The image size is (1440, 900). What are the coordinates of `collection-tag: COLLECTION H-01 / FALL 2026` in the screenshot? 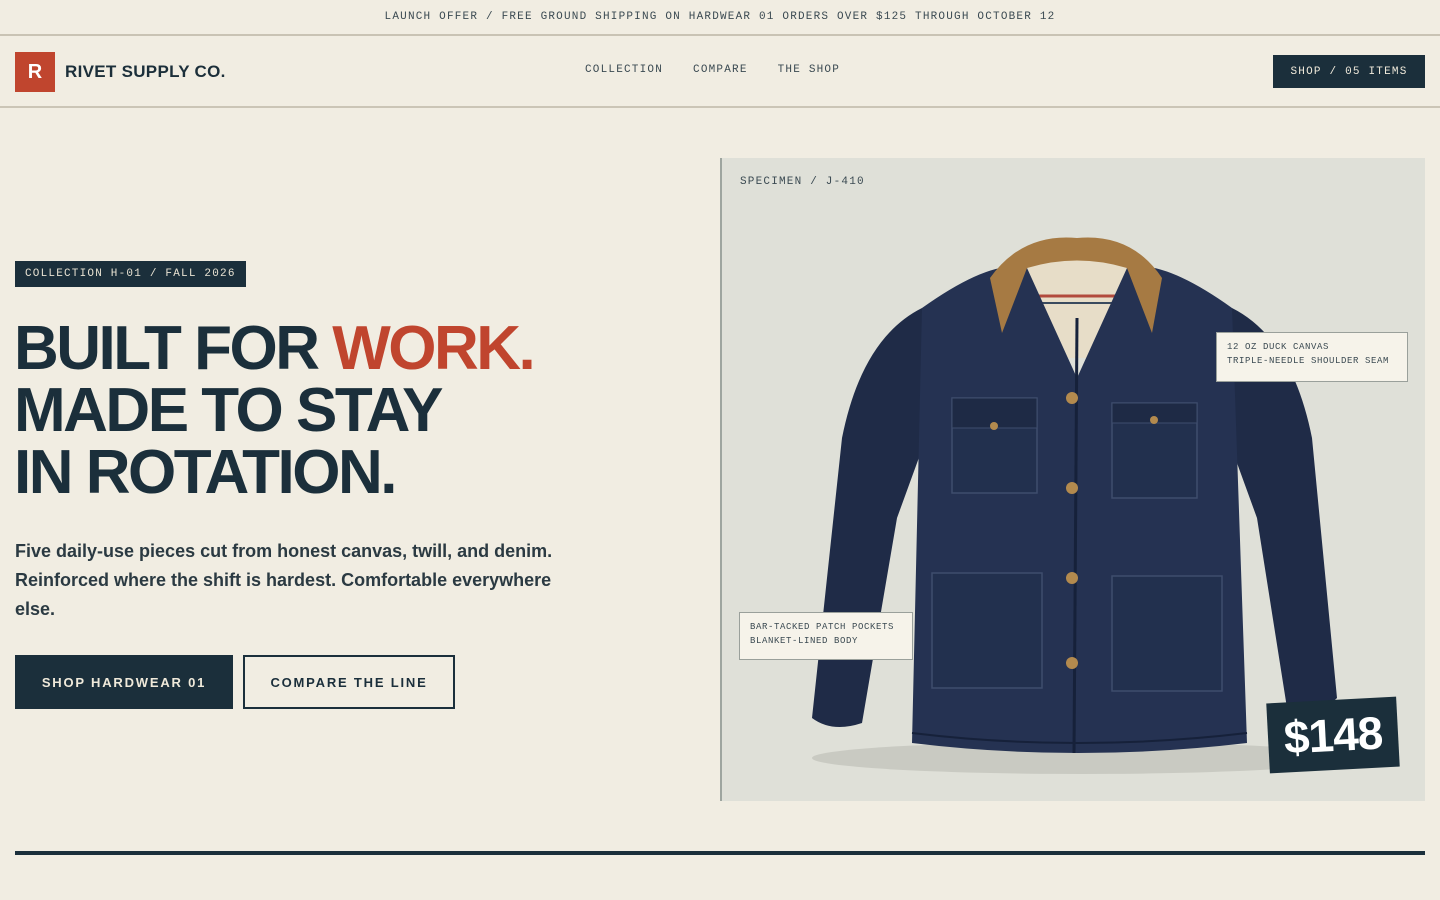 It's located at (130, 274).